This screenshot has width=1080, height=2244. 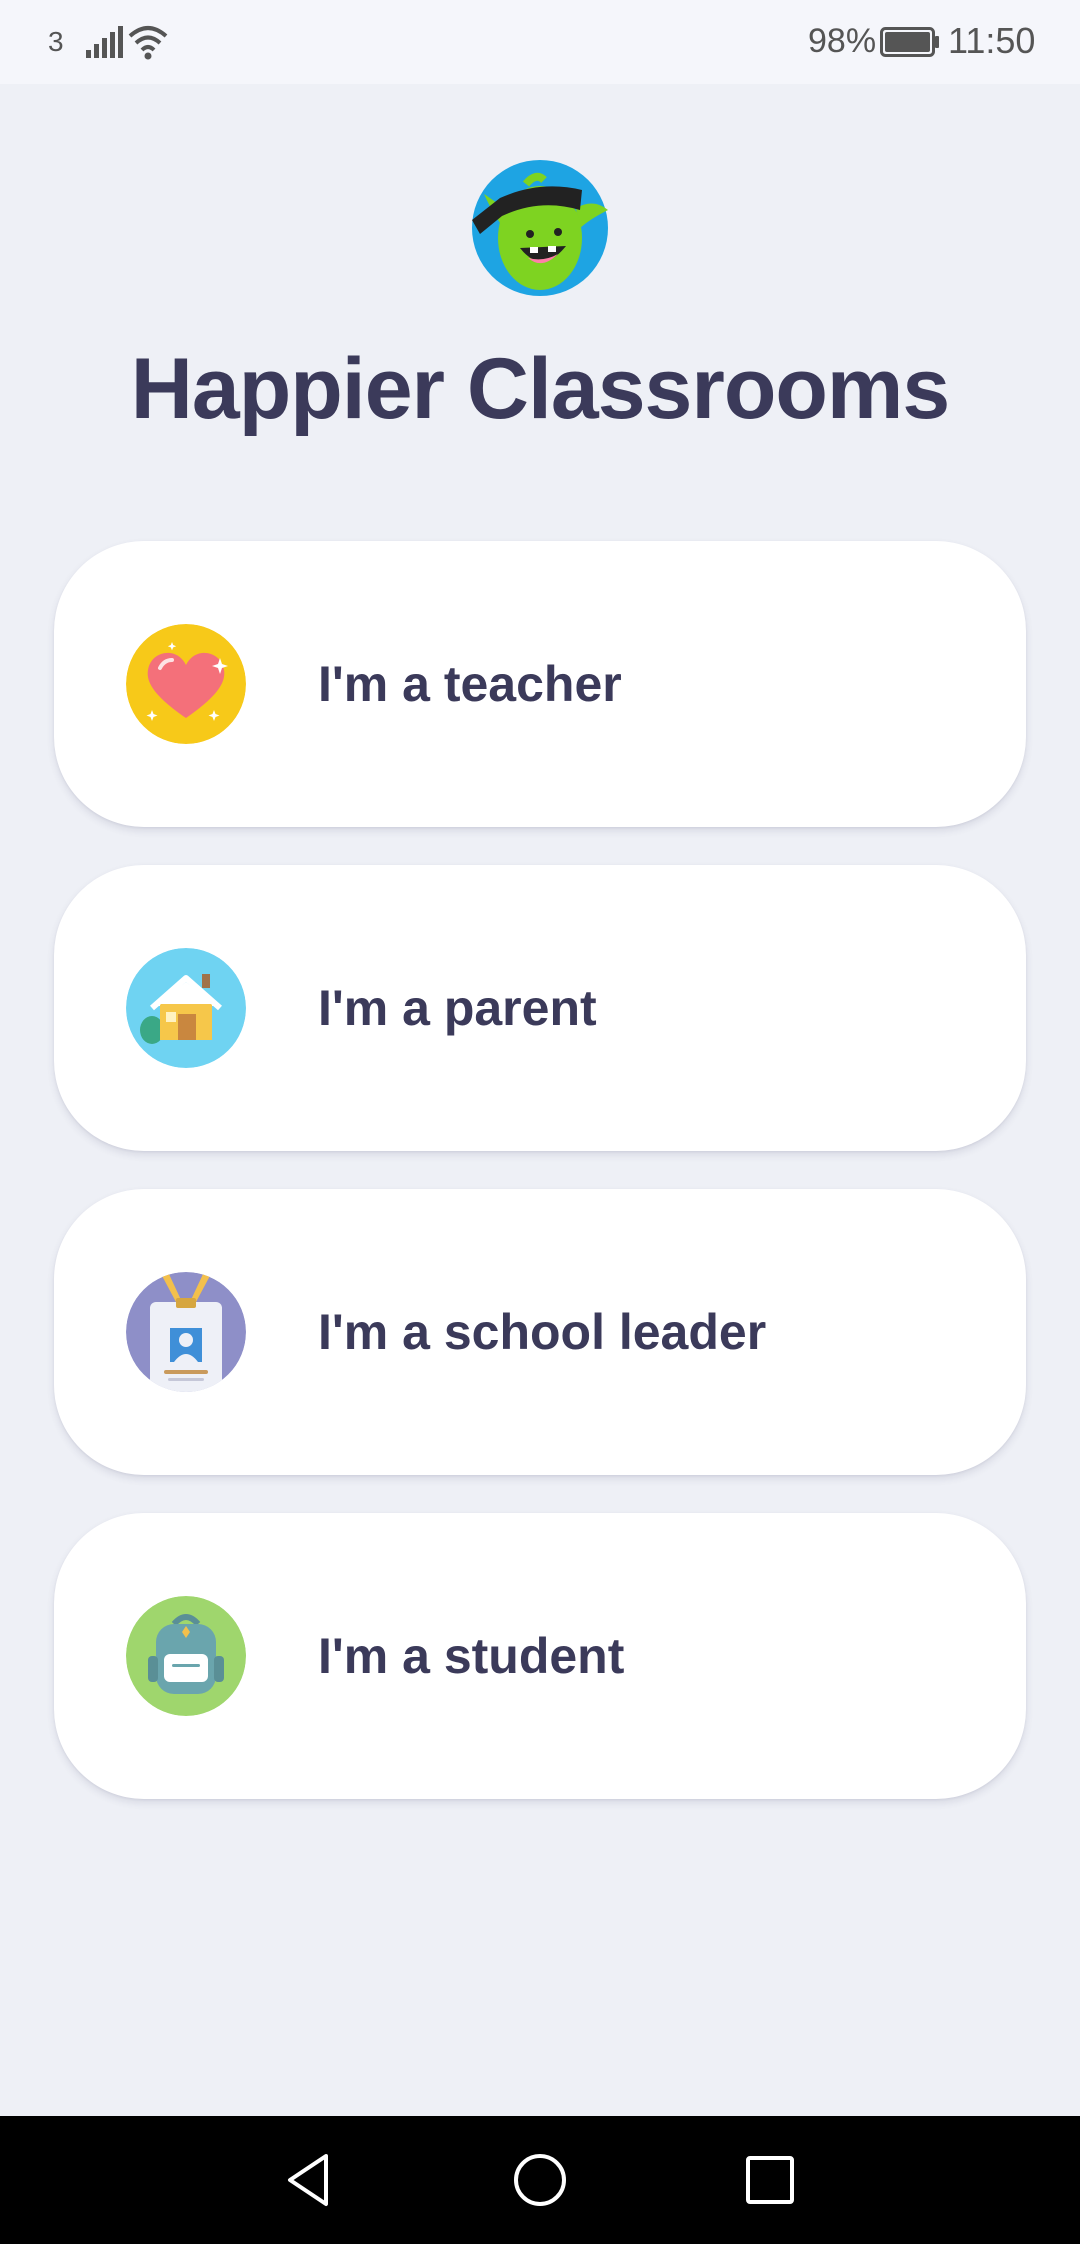 I want to click on signal-icon, so click(x=104, y=42).